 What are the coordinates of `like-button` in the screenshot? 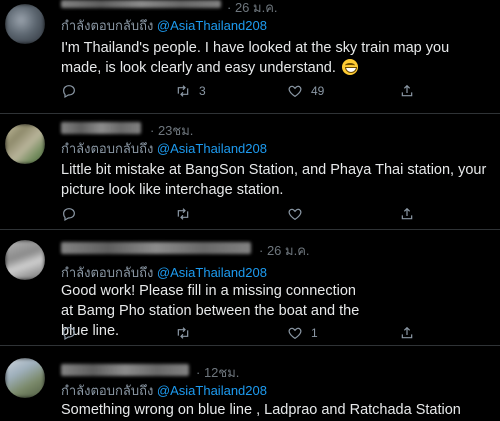 It's located at (299, 214).